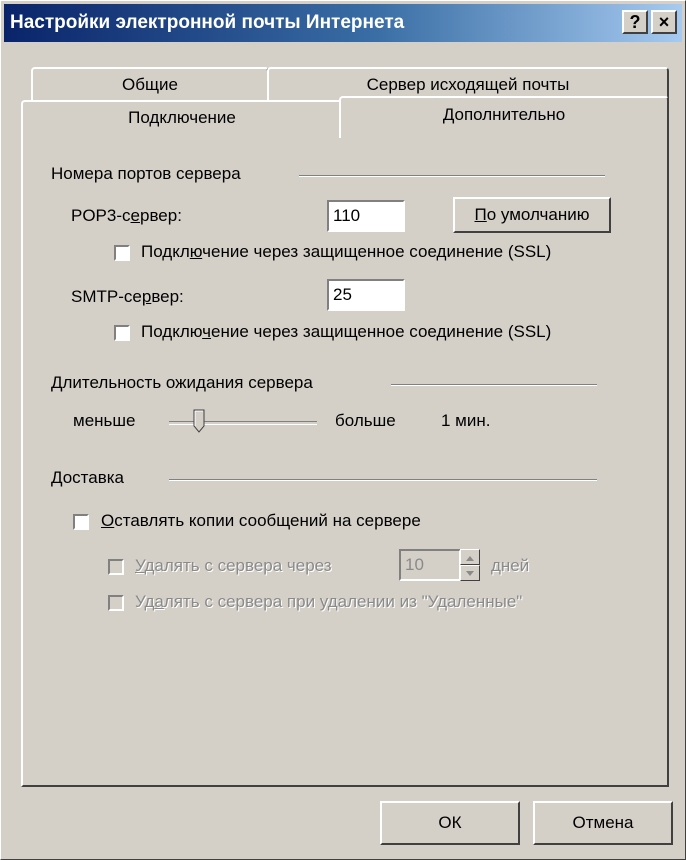  Describe the element at coordinates (430, 565) in the screenshot. I see `remove-days-input: 10` at that location.